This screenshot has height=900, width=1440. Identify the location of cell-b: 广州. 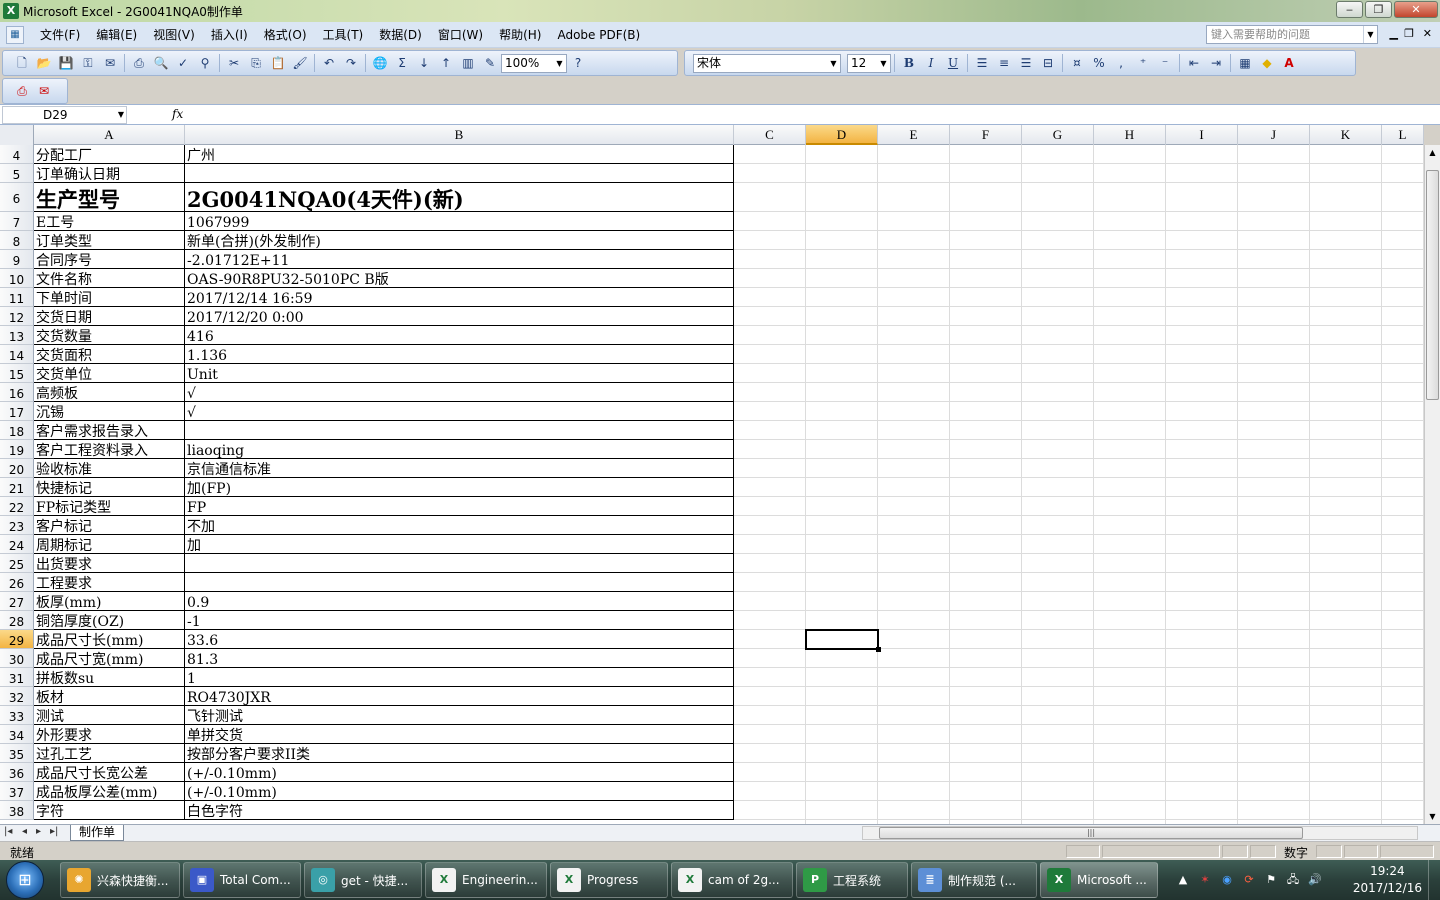
(459, 154).